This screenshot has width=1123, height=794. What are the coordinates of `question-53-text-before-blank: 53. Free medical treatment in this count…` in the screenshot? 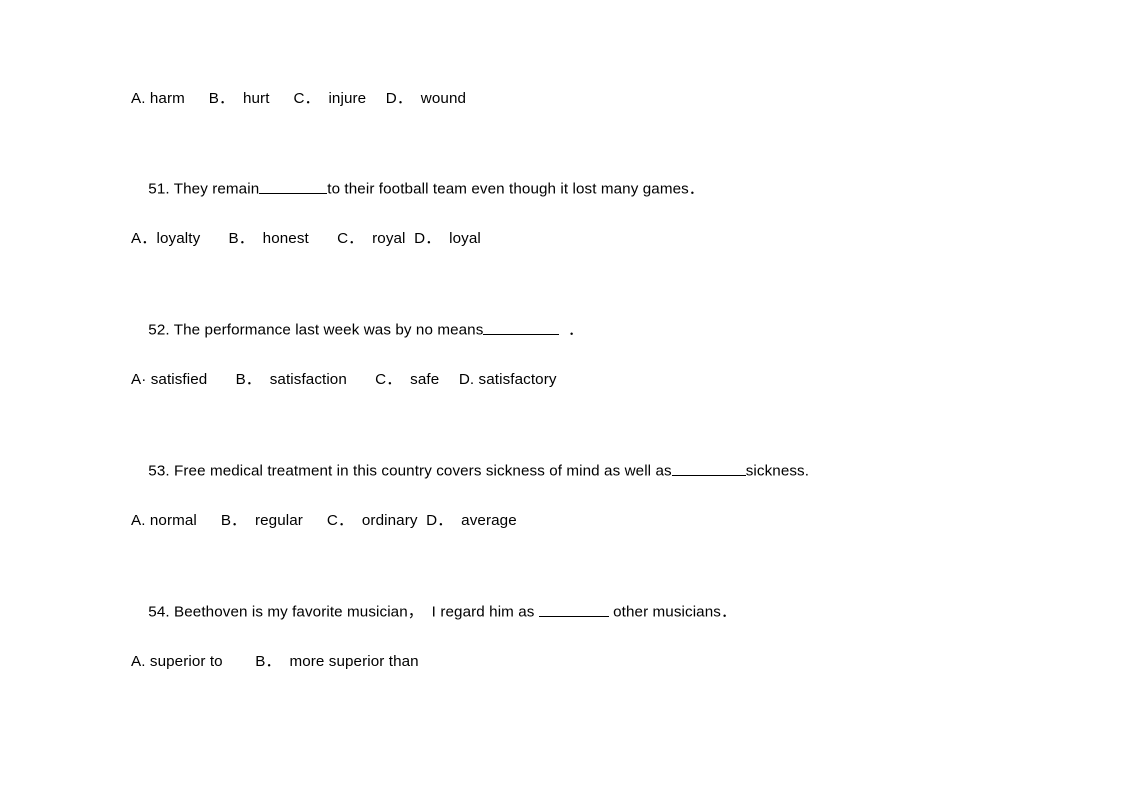 It's located at (410, 471).